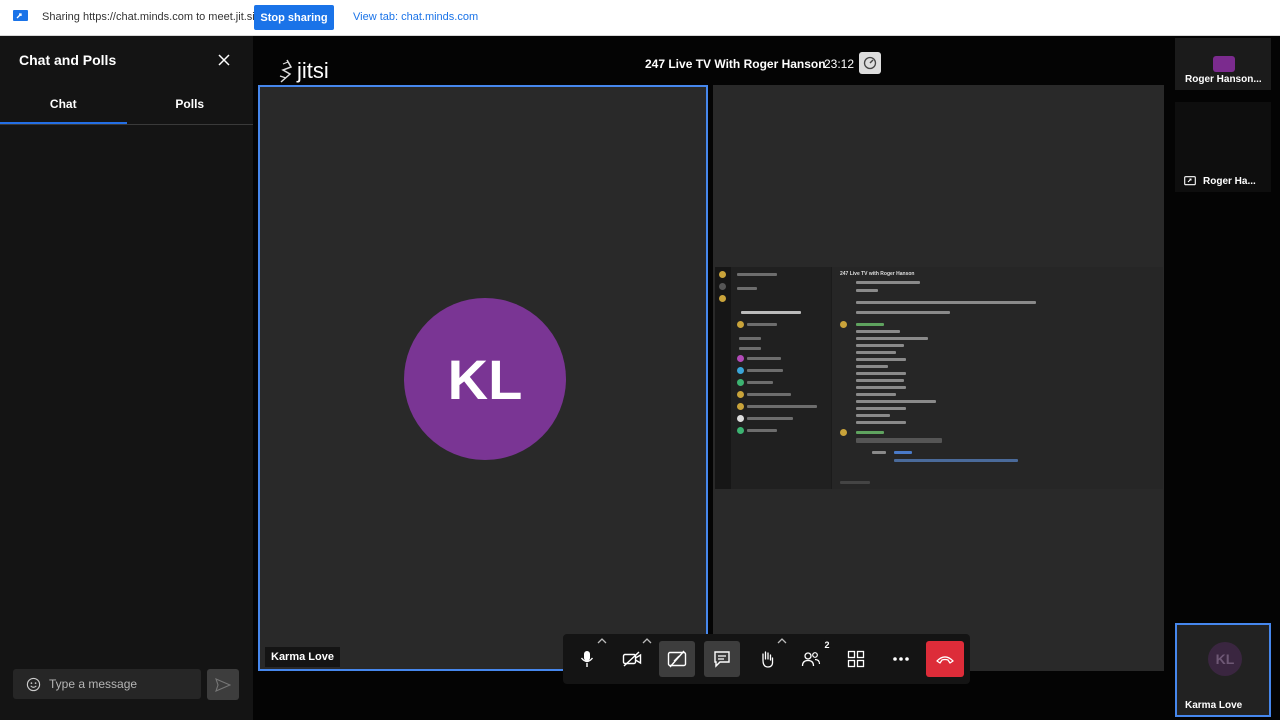 This screenshot has height=720, width=1280. I want to click on tile-view-button, so click(856, 659).